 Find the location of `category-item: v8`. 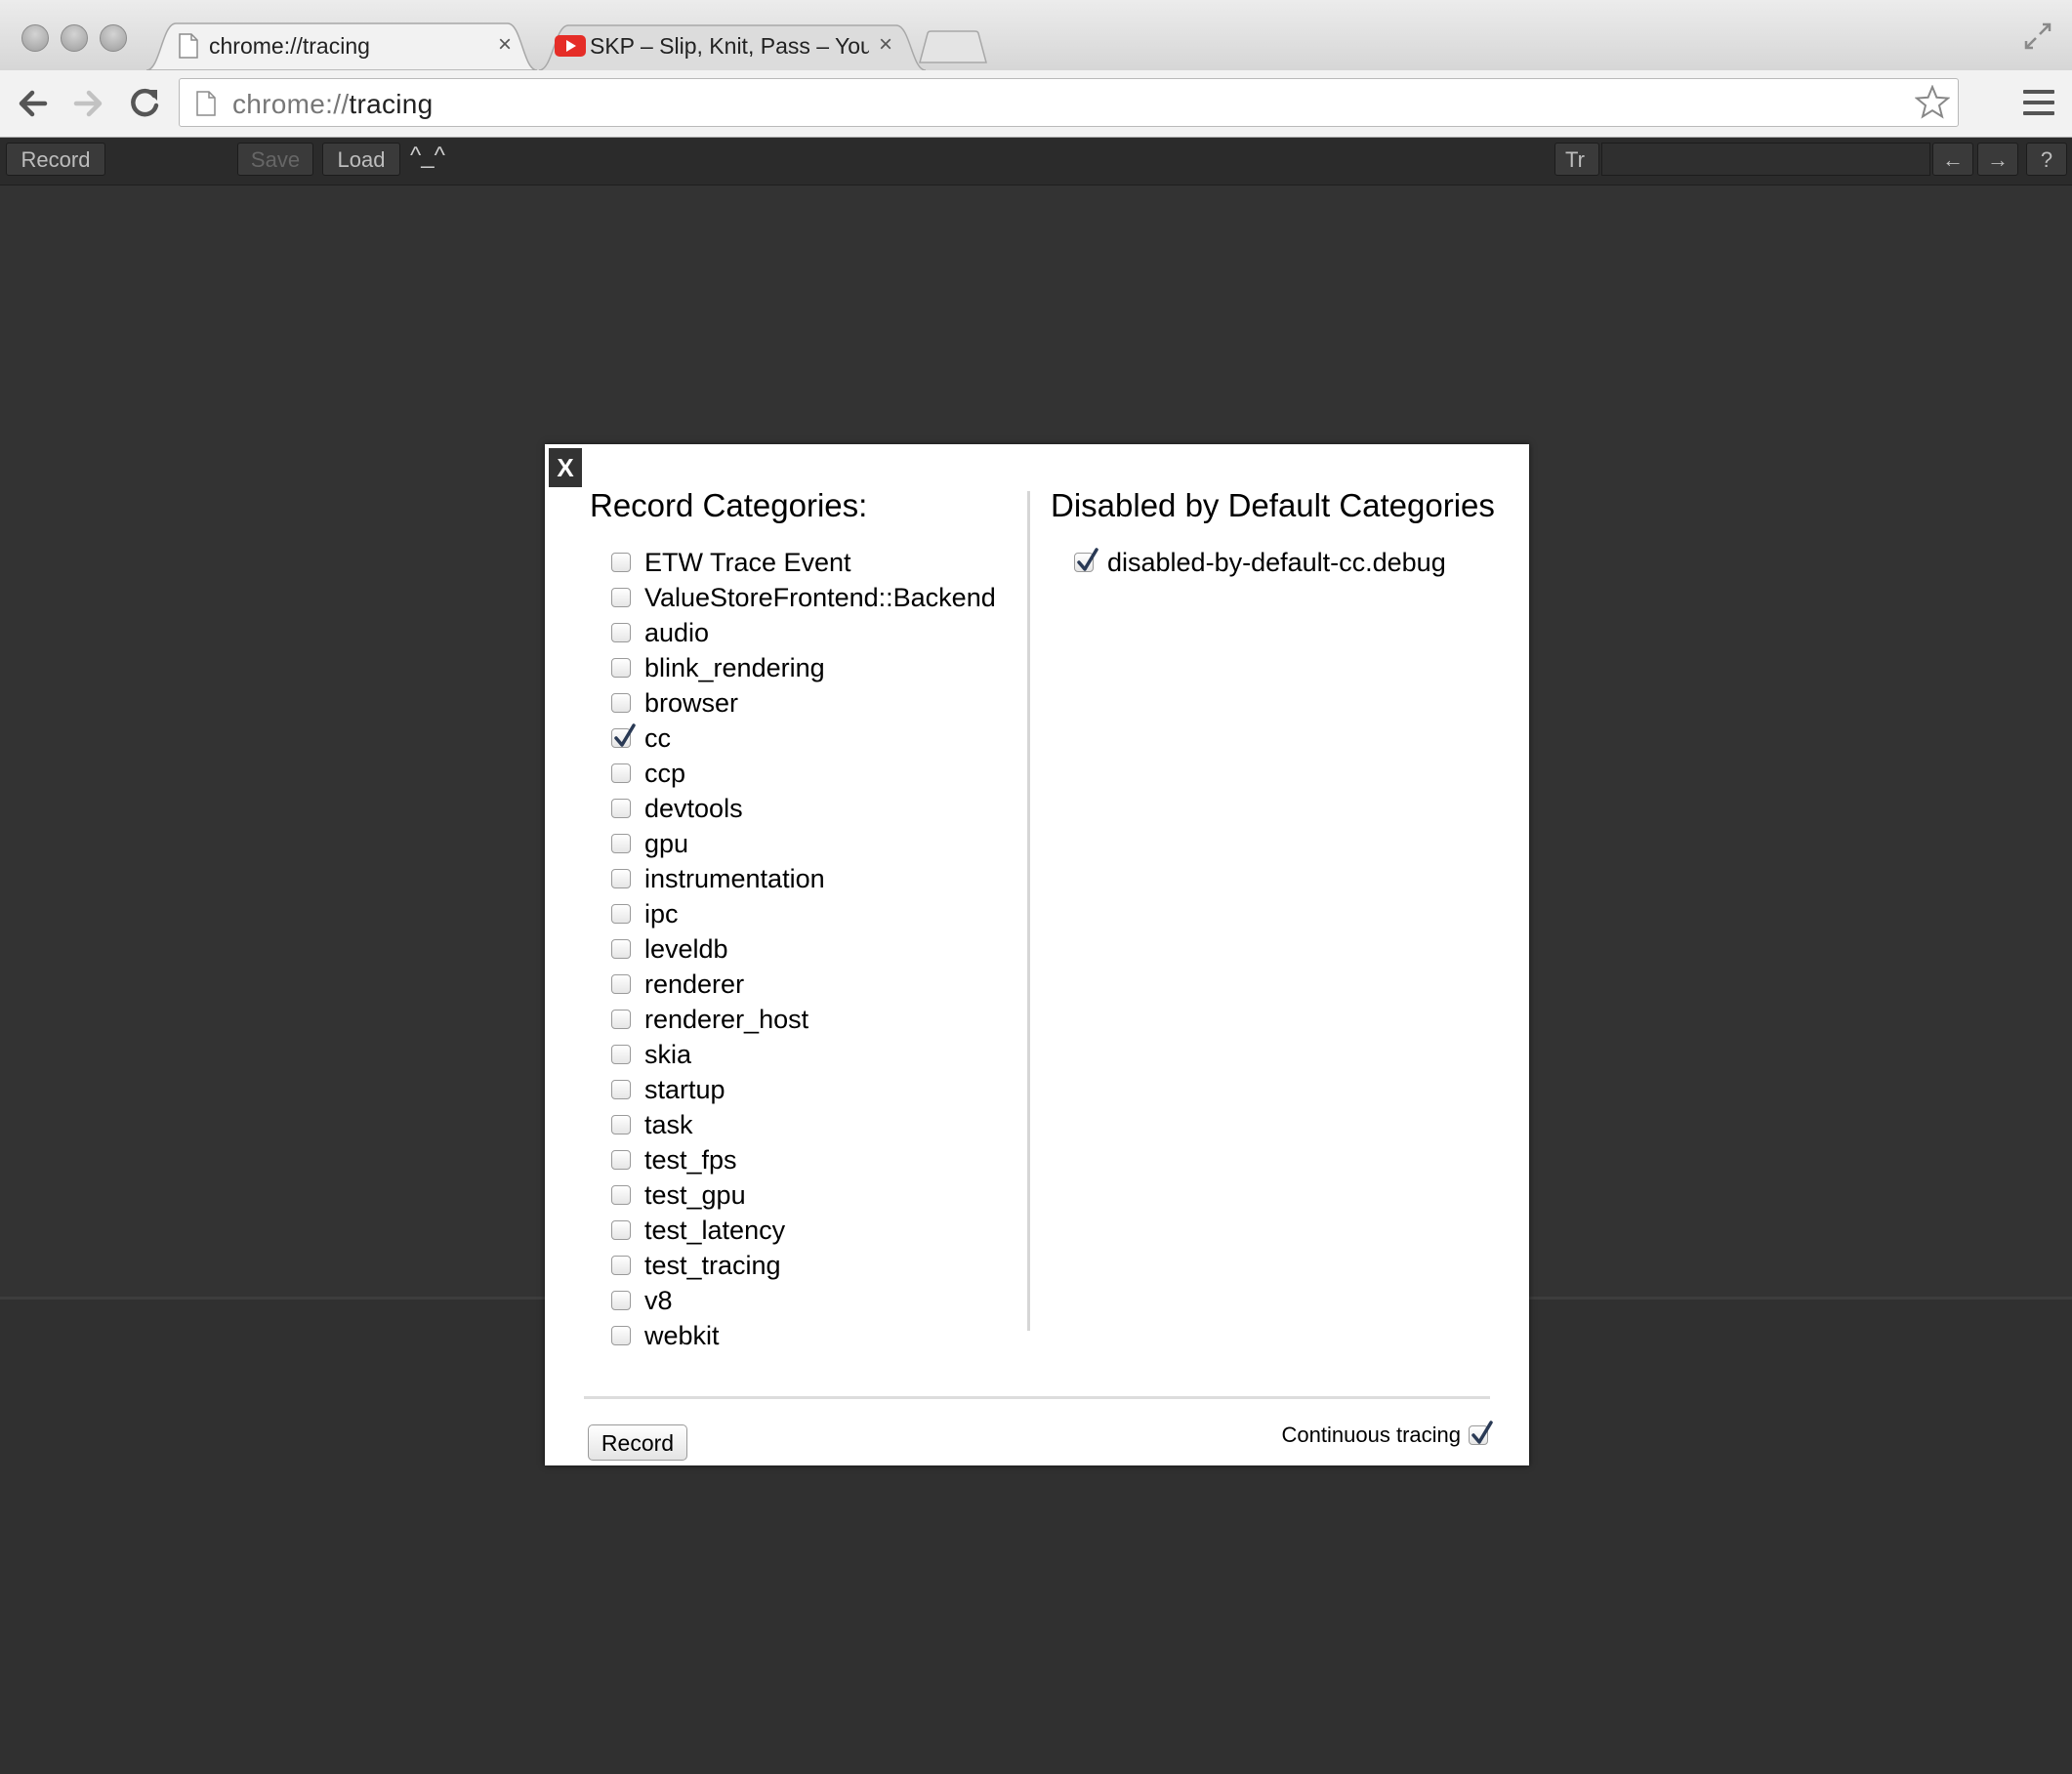

category-item: v8 is located at coordinates (803, 1300).